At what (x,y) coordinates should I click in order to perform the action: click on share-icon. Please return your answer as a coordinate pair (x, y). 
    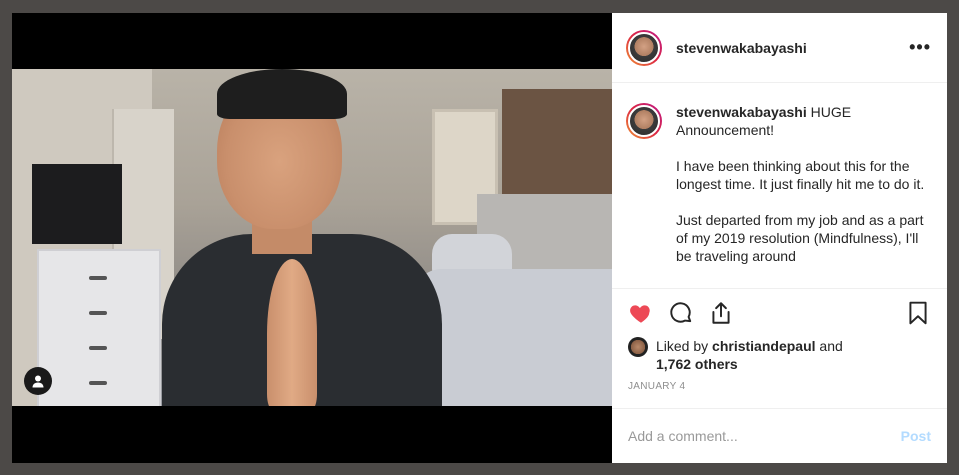
    Looking at the image, I should click on (728, 313).